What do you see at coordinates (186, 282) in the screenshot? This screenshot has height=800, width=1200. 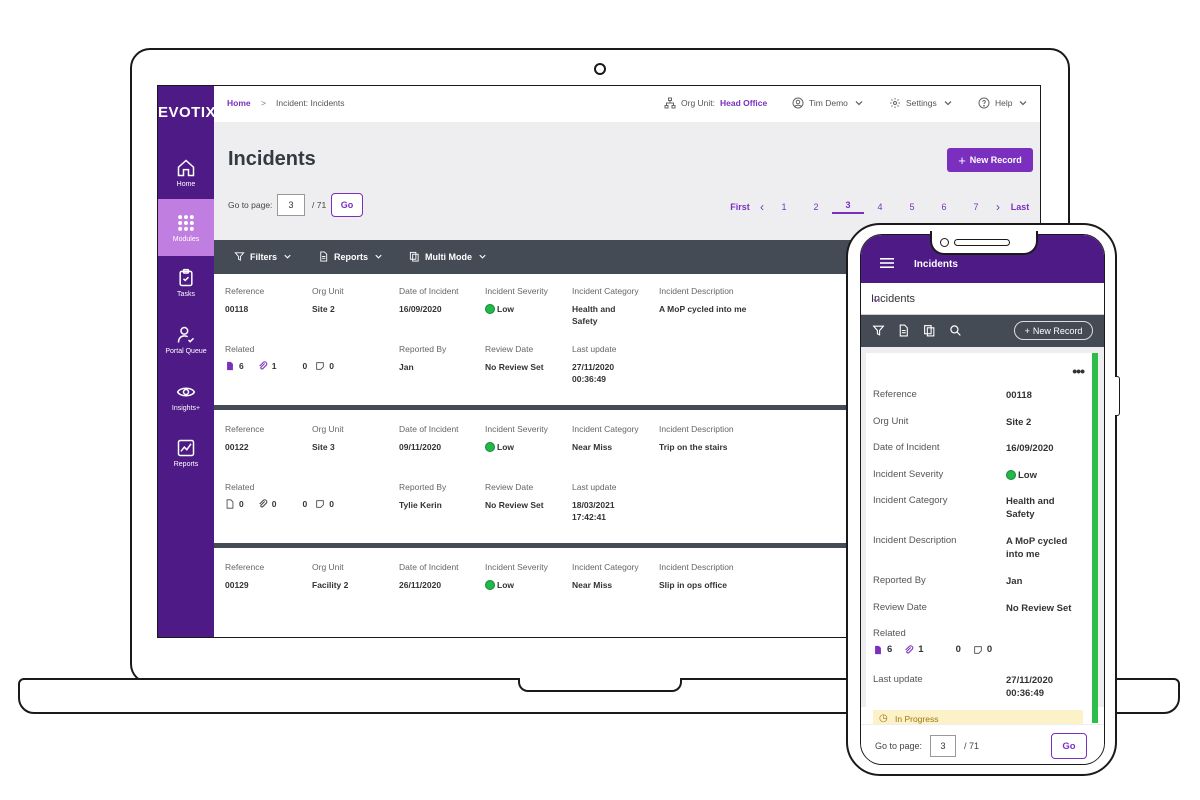 I see `sidebar-item-tasks: Tasks` at bounding box center [186, 282].